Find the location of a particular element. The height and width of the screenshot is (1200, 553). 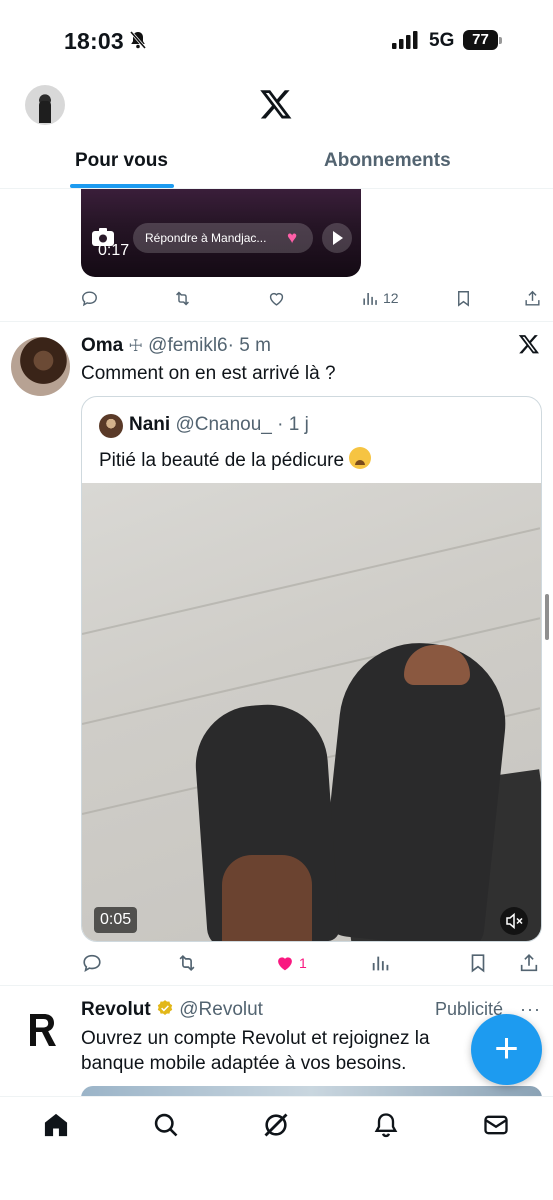

nav-notifications is located at coordinates (388, 1127).